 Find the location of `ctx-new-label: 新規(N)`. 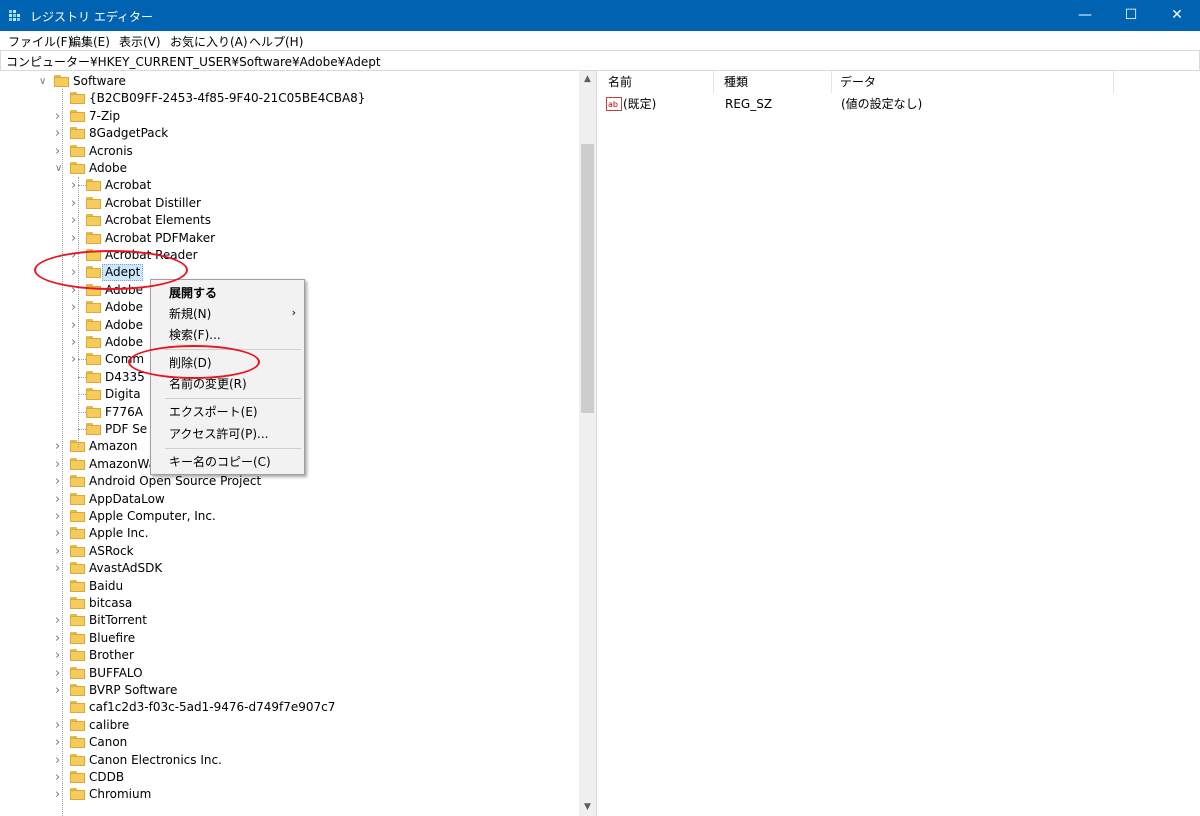

ctx-new-label: 新規(N) is located at coordinates (190, 314).